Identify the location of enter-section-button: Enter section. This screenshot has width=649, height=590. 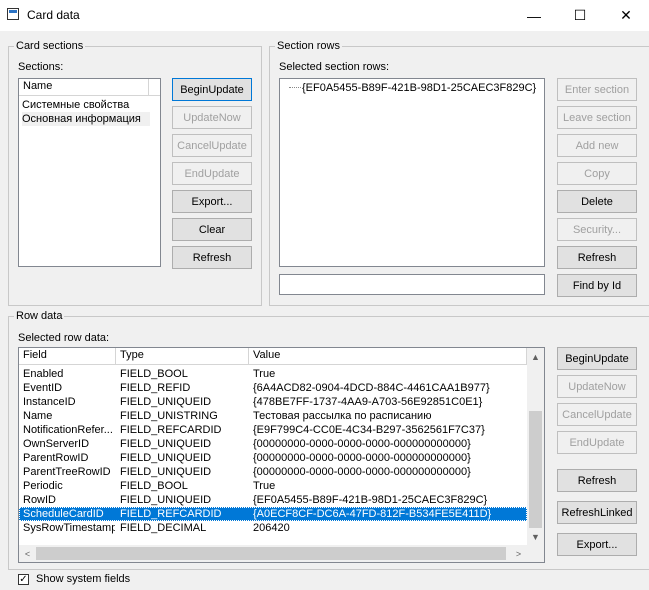
(597, 89).